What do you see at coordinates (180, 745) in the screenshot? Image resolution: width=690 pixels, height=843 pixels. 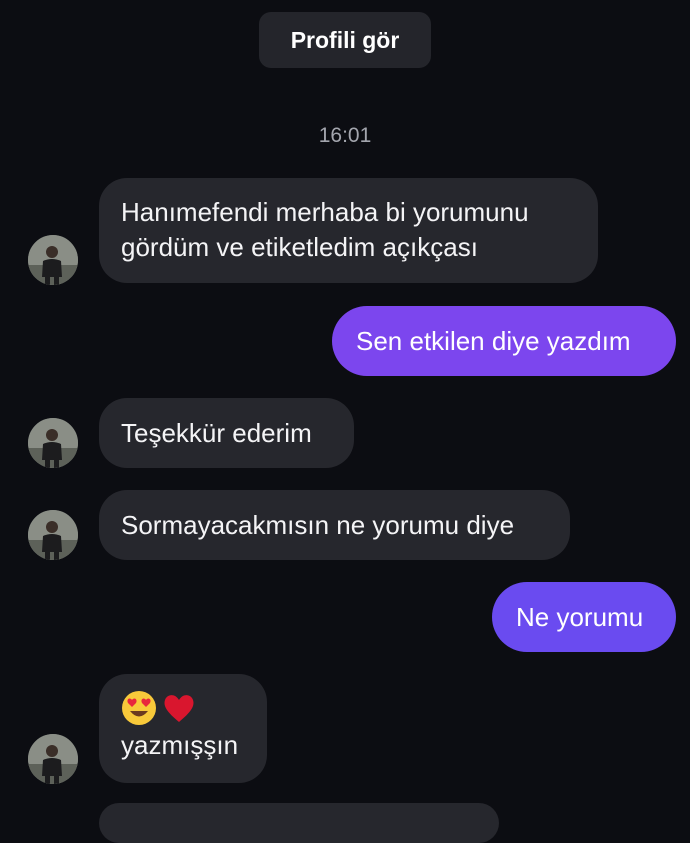 I see `message-text: yazmışşın` at bounding box center [180, 745].